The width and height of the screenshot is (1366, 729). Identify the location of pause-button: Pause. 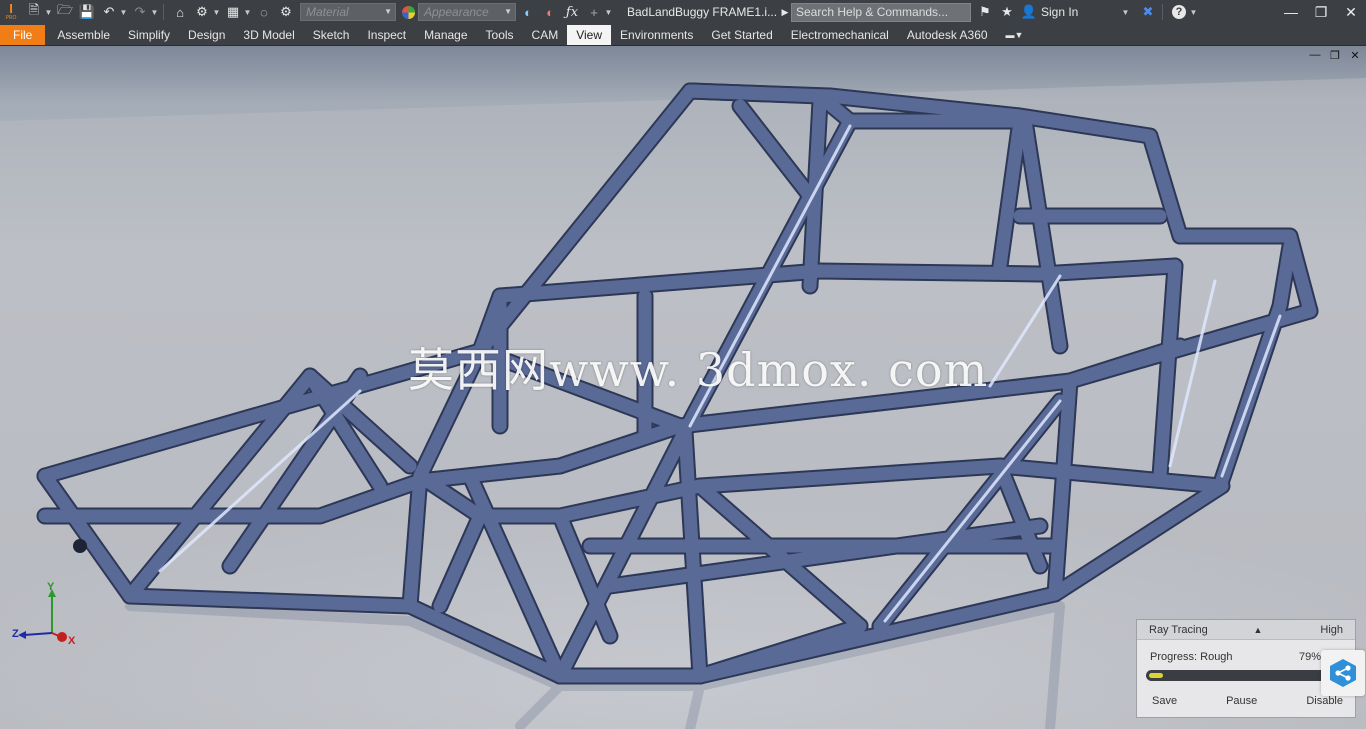
(1241, 701).